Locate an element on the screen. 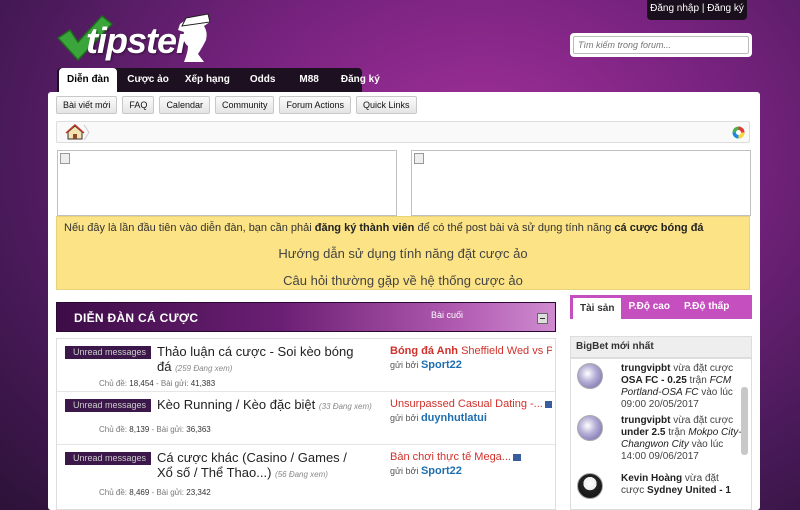 This screenshot has width=800, height=510. banner-ad-right is located at coordinates (581, 183).